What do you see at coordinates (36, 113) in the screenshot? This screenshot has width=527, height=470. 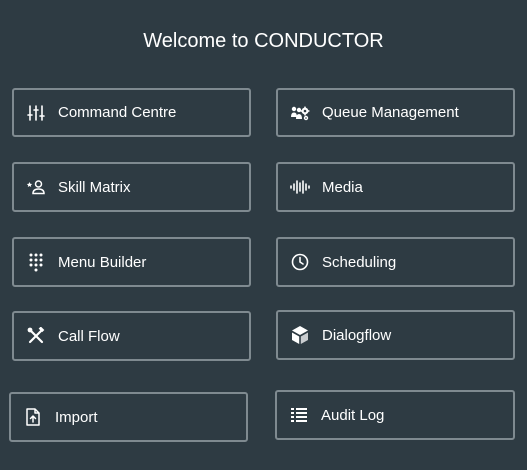 I see `sliders-icon` at bounding box center [36, 113].